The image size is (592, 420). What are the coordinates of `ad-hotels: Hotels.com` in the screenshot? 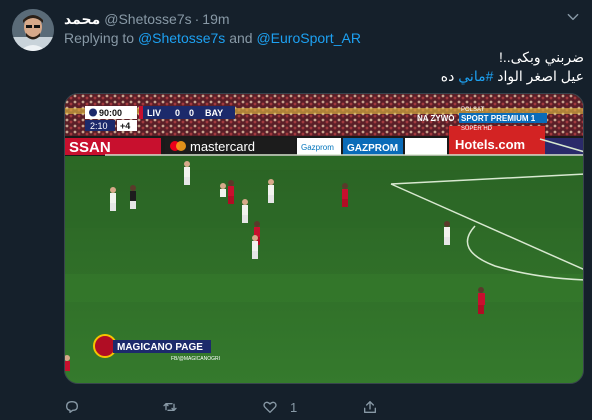 It's located at (490, 144).